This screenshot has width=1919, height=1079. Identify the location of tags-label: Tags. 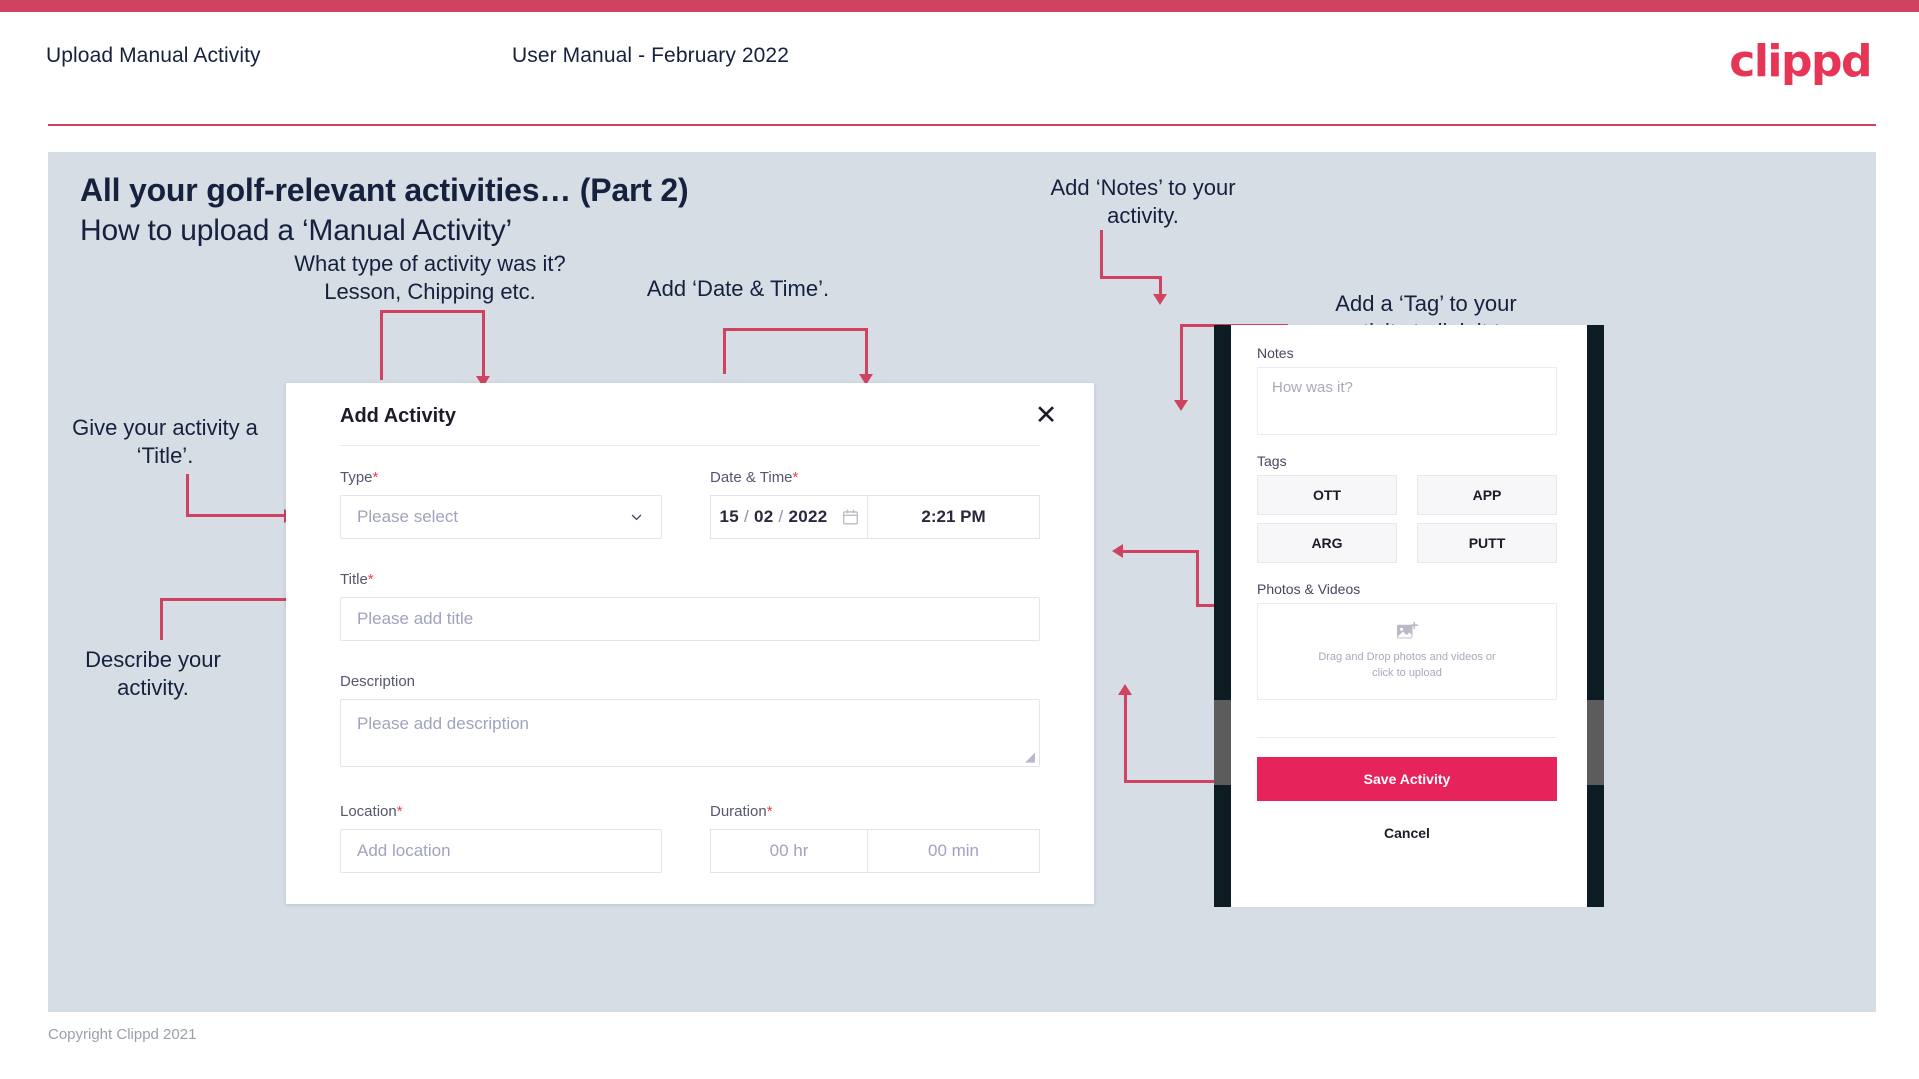
(1272, 461).